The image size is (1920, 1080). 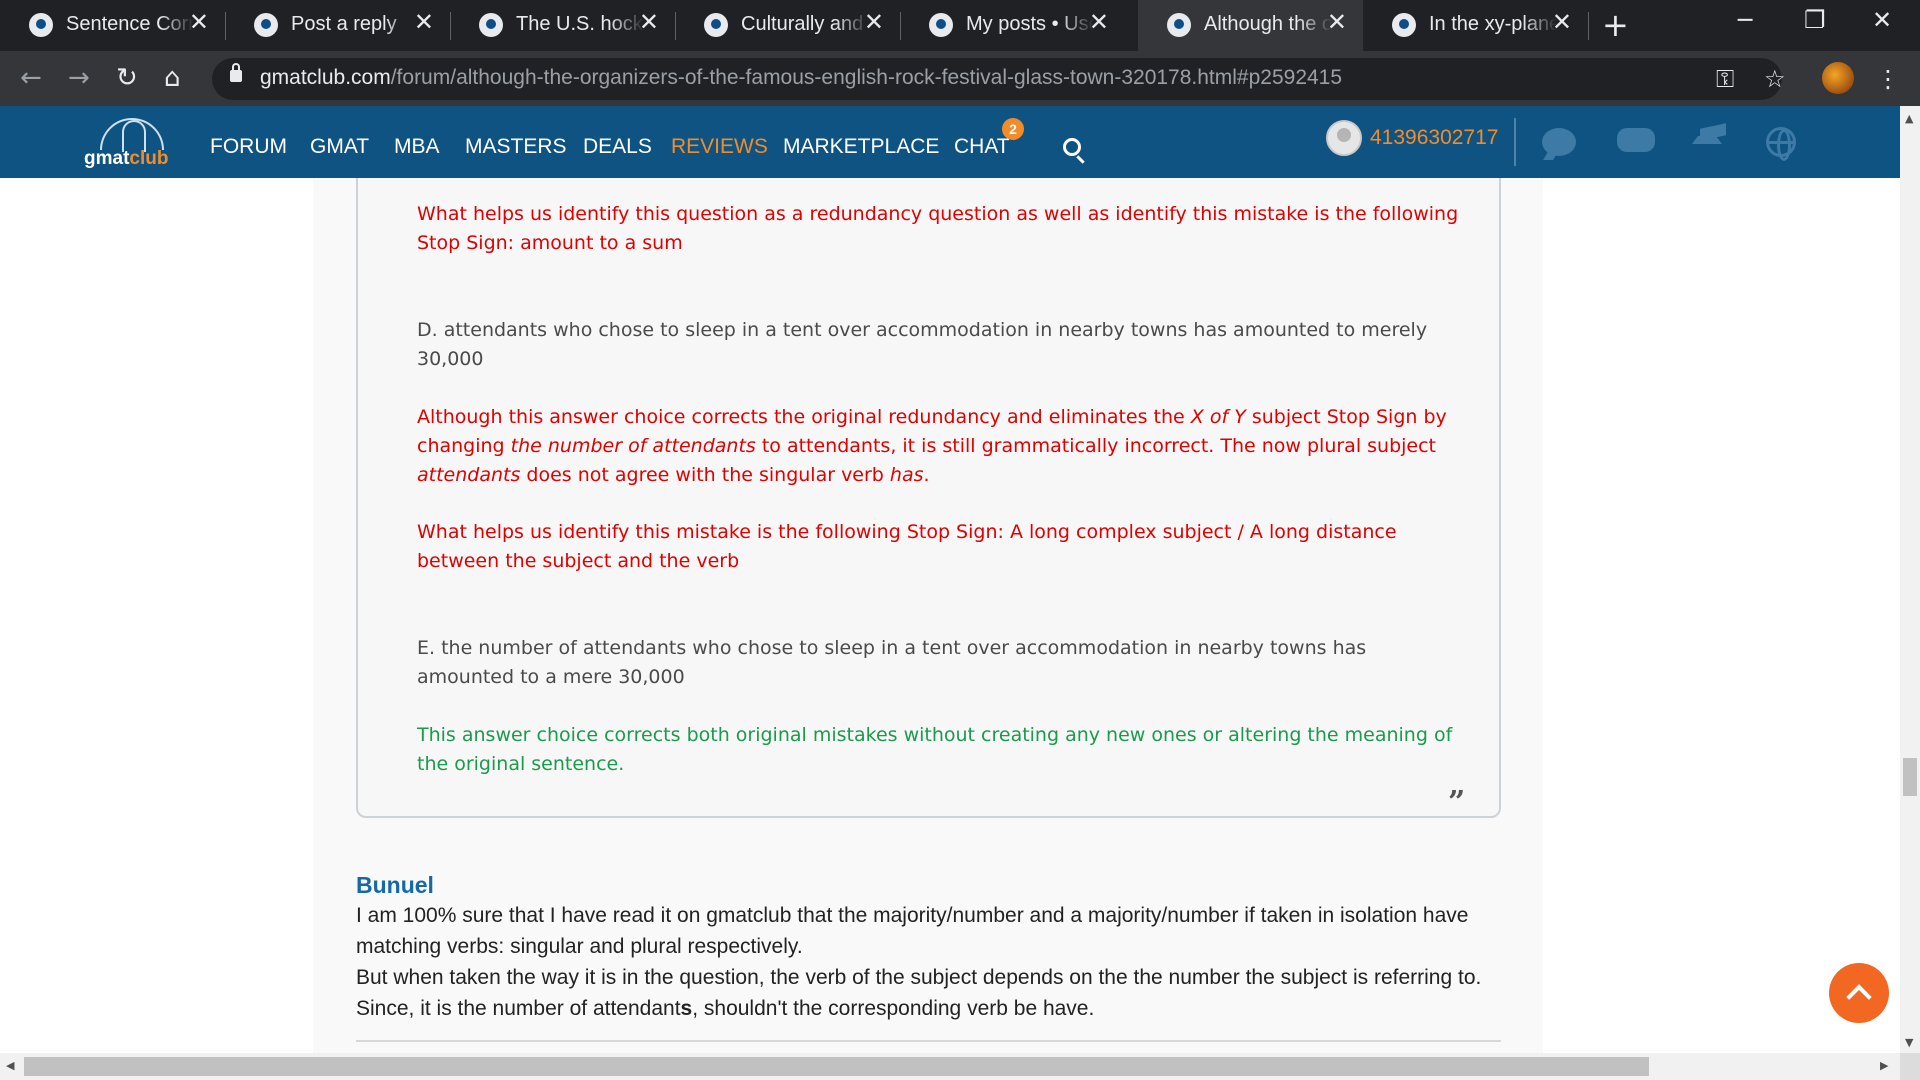 I want to click on logo-word-accent: club, so click(x=149, y=158).